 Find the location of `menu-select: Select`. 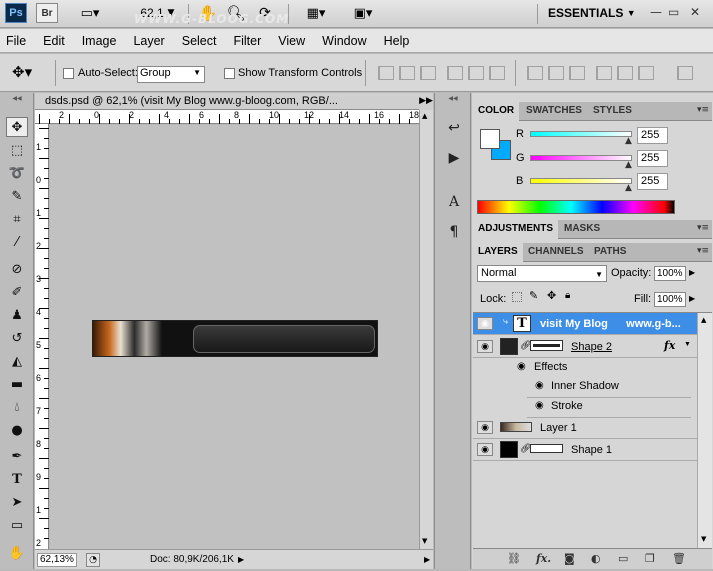

menu-select: Select is located at coordinates (199, 41).